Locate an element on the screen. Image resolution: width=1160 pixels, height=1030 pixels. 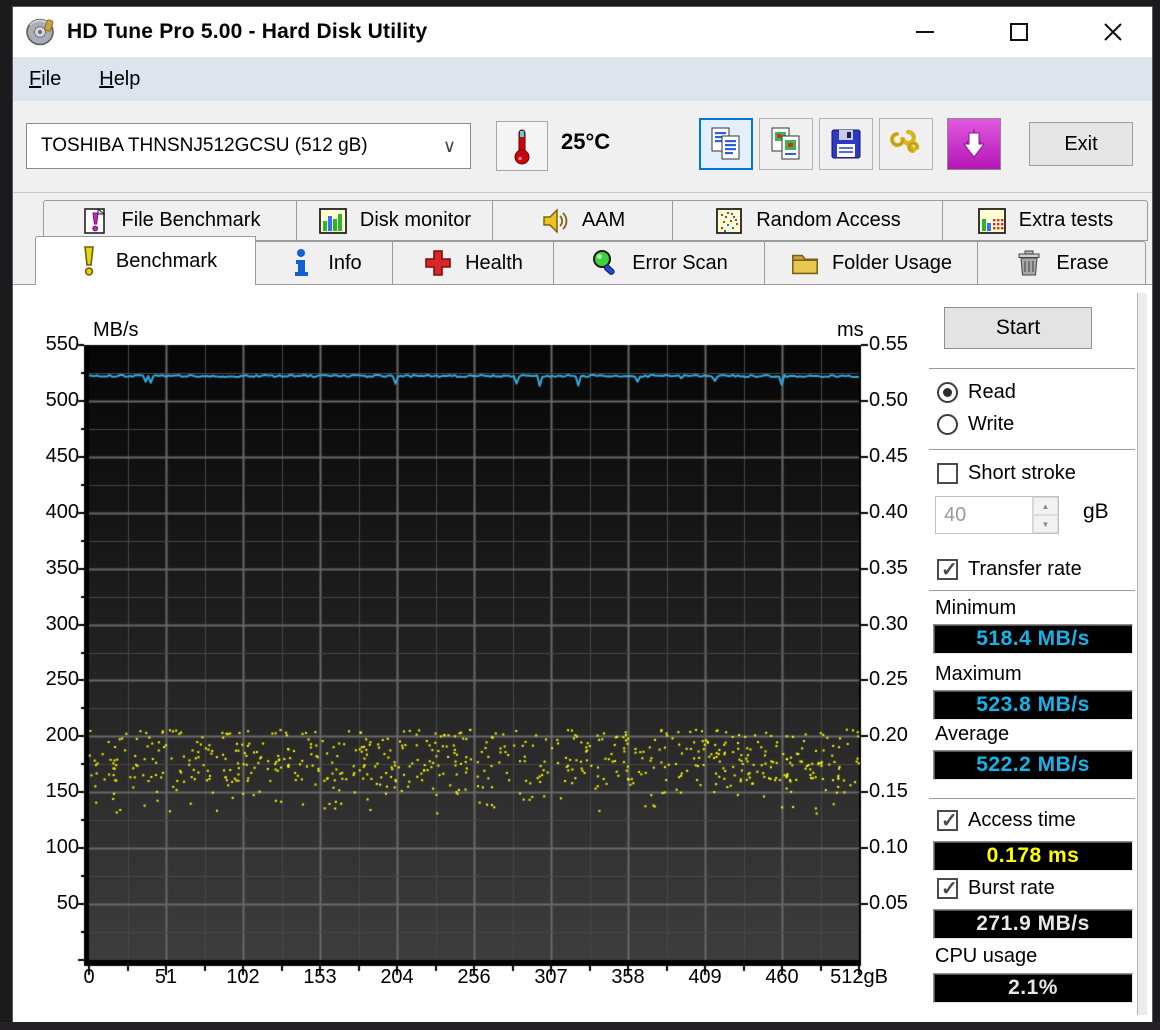
x-axis-tick: 460 is located at coordinates (782, 977).